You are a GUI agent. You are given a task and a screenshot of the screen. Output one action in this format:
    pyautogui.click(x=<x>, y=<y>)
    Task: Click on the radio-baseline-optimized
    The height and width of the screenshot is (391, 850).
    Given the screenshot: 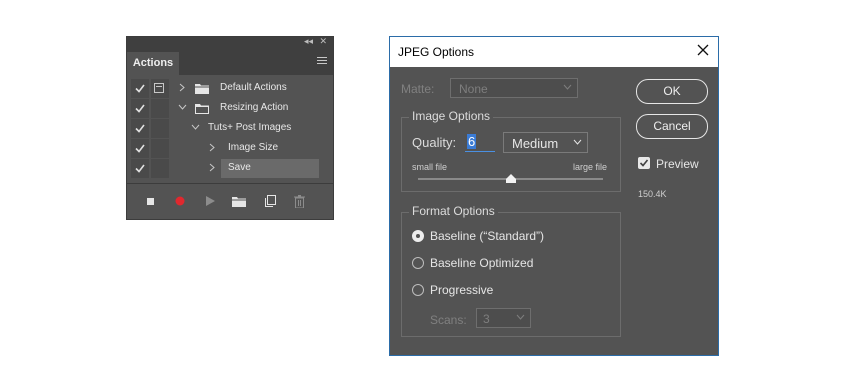 What is the action you would take?
    pyautogui.click(x=418, y=263)
    